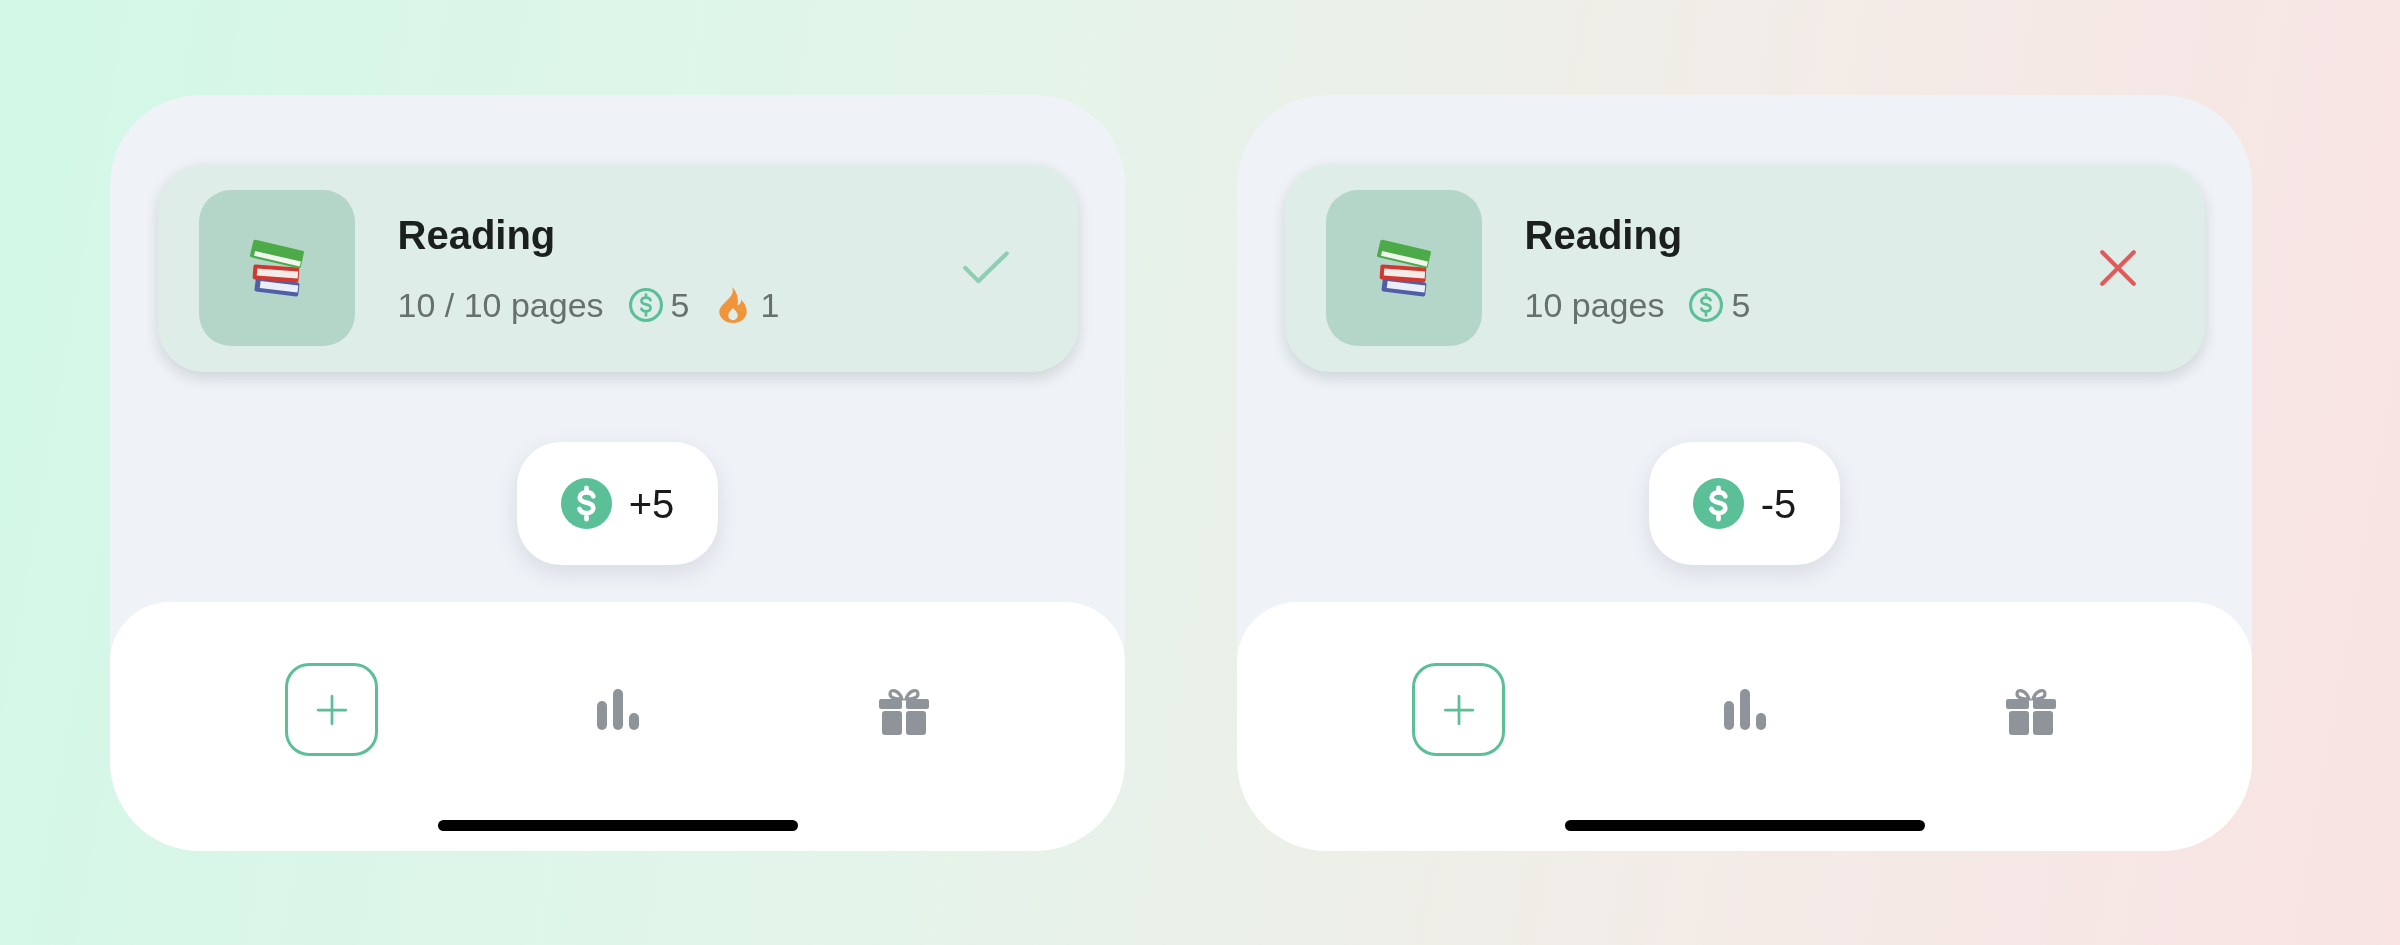 Image resolution: width=2400 pixels, height=945 pixels. Describe the element at coordinates (733, 305) in the screenshot. I see `flame-icon` at that location.